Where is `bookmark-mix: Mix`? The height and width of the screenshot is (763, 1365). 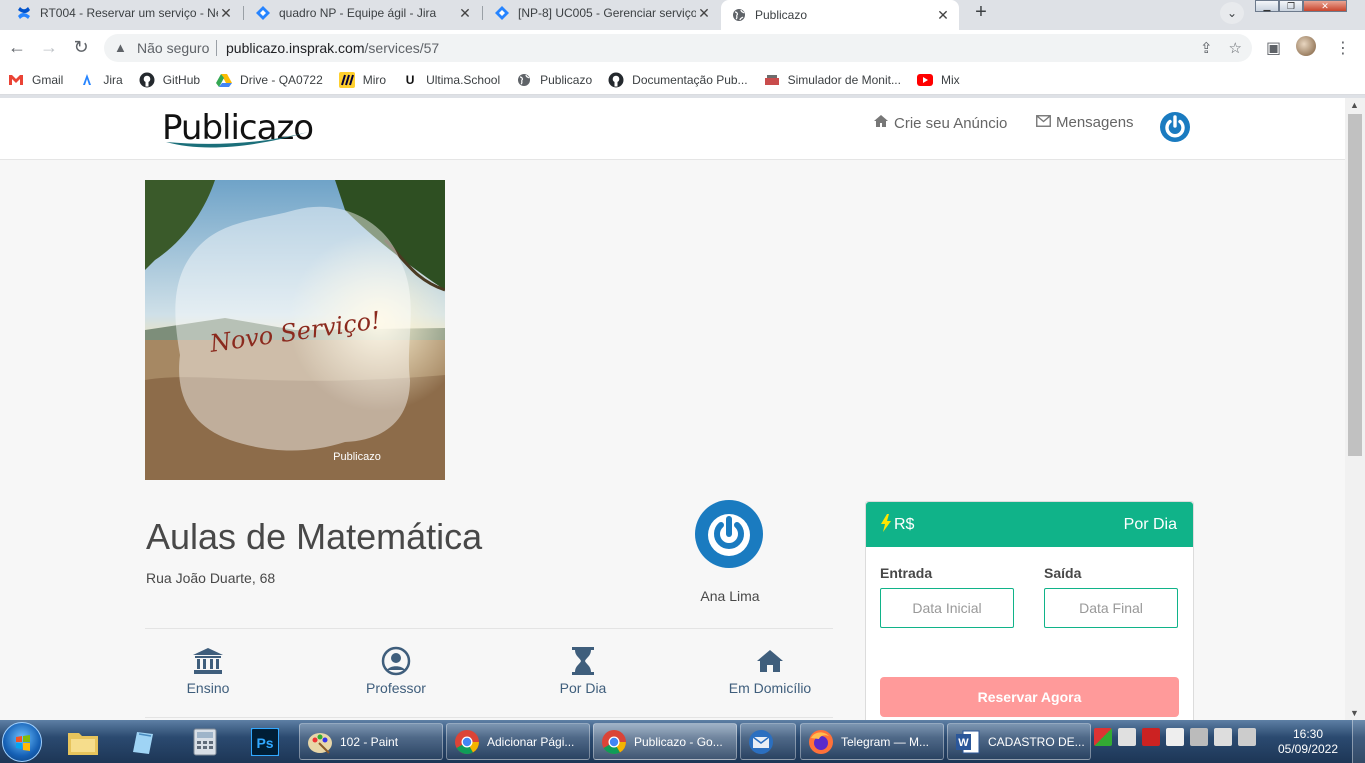 bookmark-mix: Mix is located at coordinates (938, 80).